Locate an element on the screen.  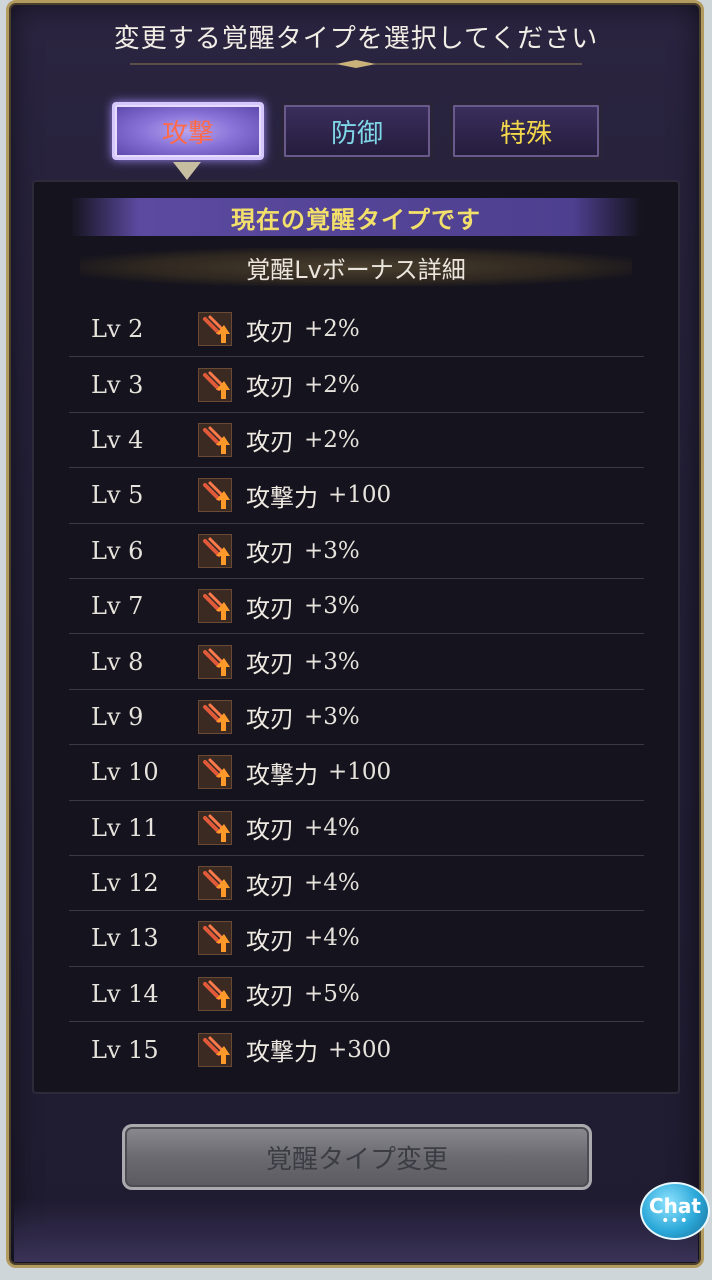
bonus-value: +300 is located at coordinates (360, 1049).